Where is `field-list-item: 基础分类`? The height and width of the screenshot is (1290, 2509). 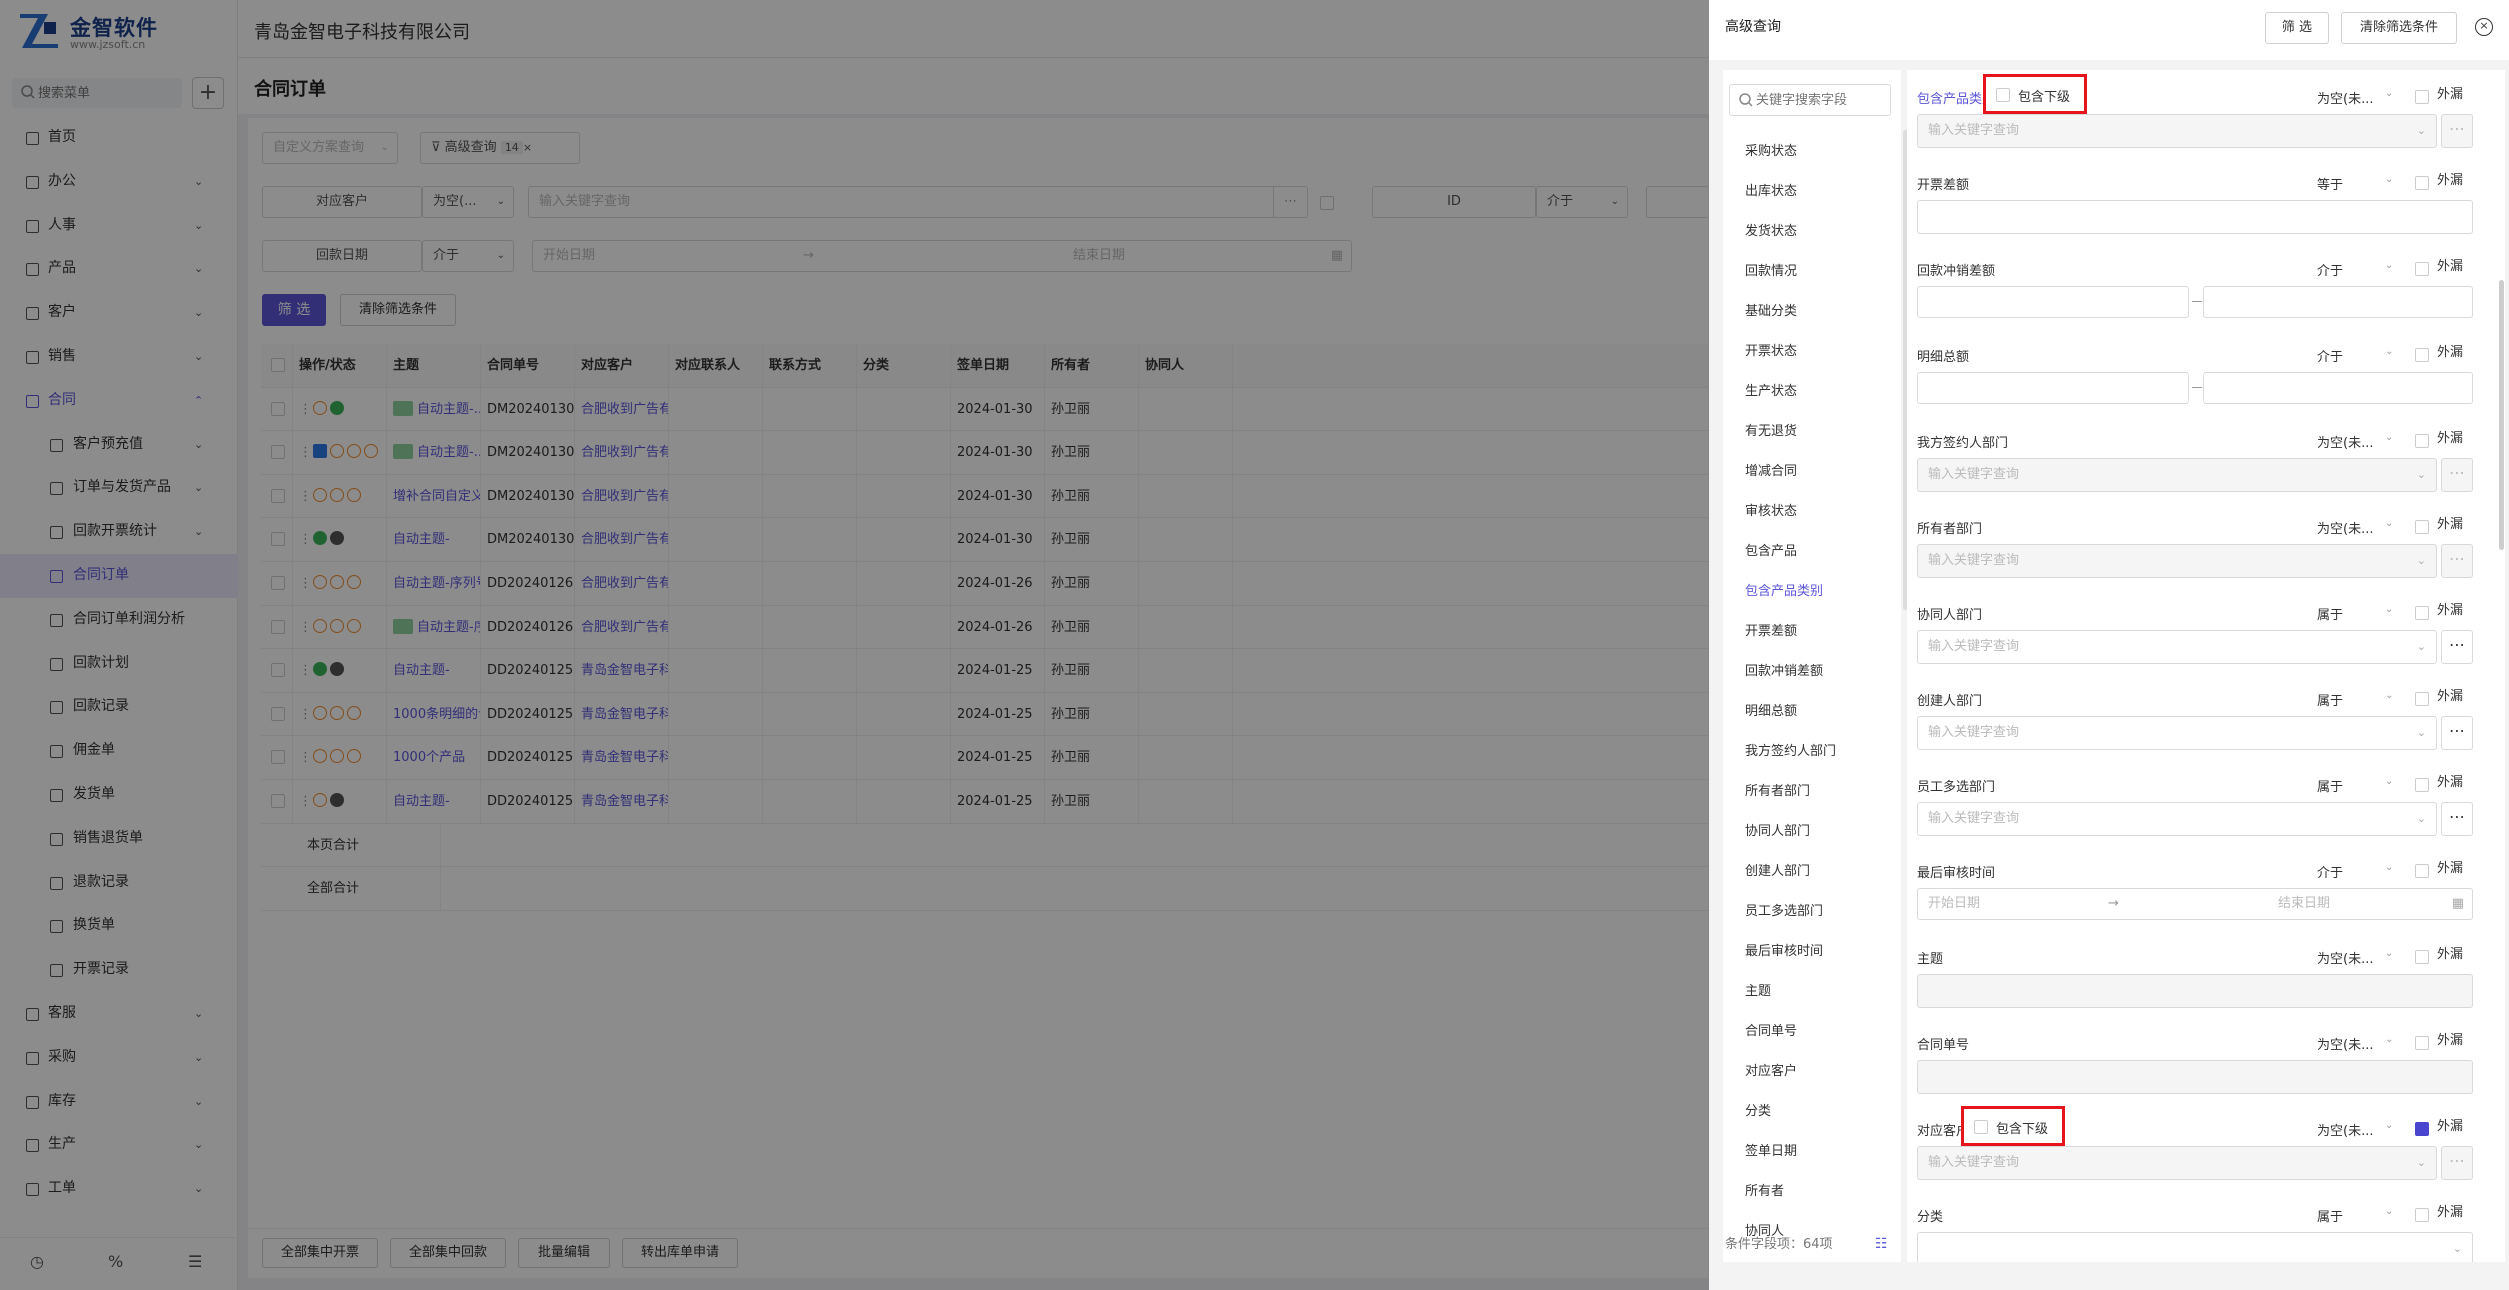
field-list-item: 基础分类 is located at coordinates (1808, 312).